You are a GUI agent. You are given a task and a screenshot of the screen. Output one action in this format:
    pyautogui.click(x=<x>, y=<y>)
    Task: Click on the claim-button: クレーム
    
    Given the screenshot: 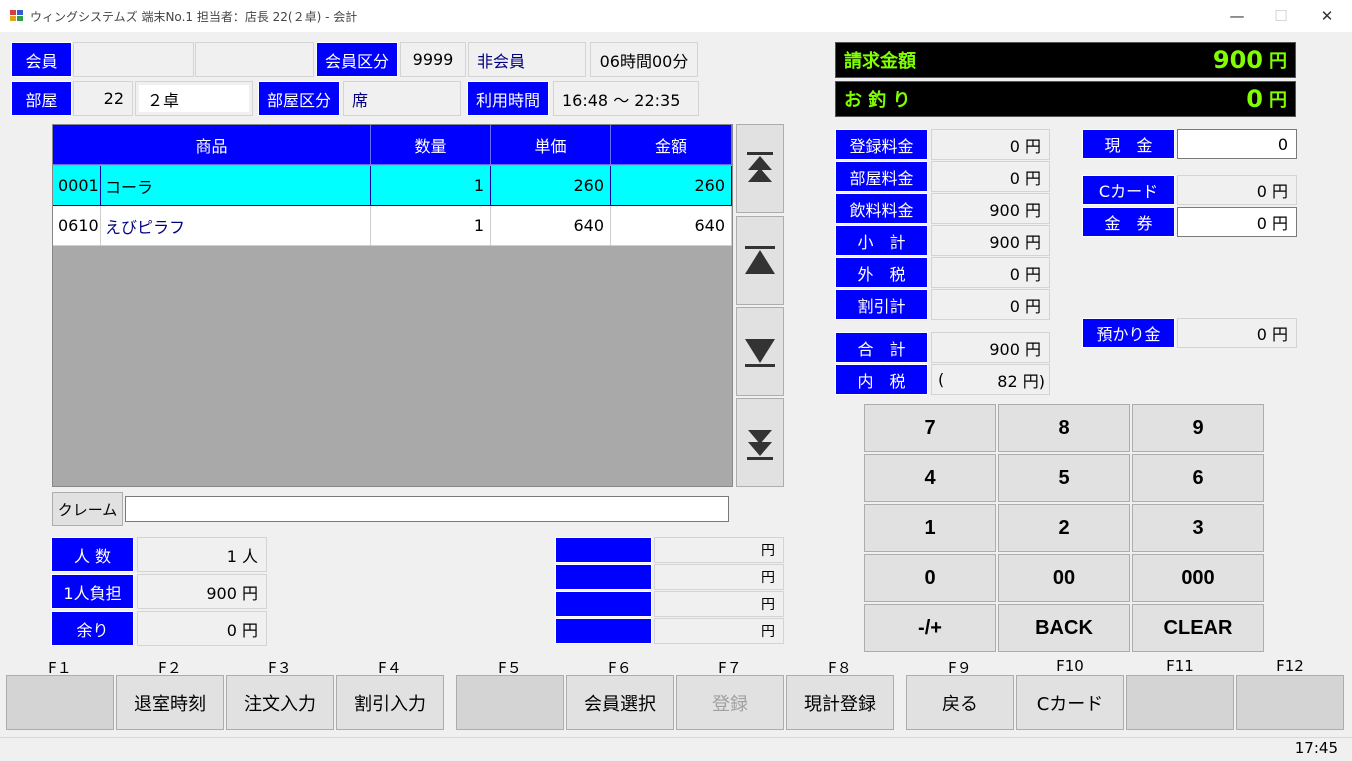 What is the action you would take?
    pyautogui.click(x=87, y=509)
    